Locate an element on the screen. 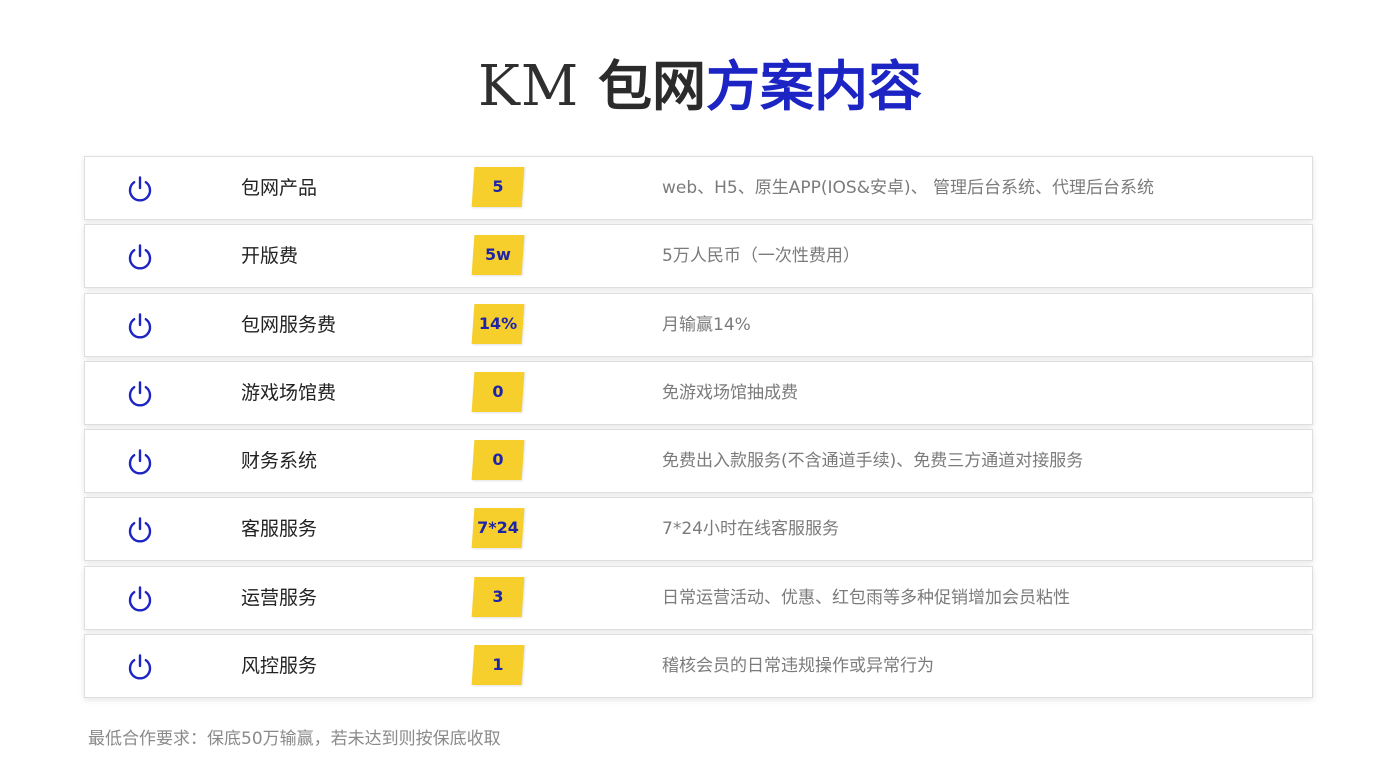  row-description: 免游戏场馆抽成费 is located at coordinates (730, 392).